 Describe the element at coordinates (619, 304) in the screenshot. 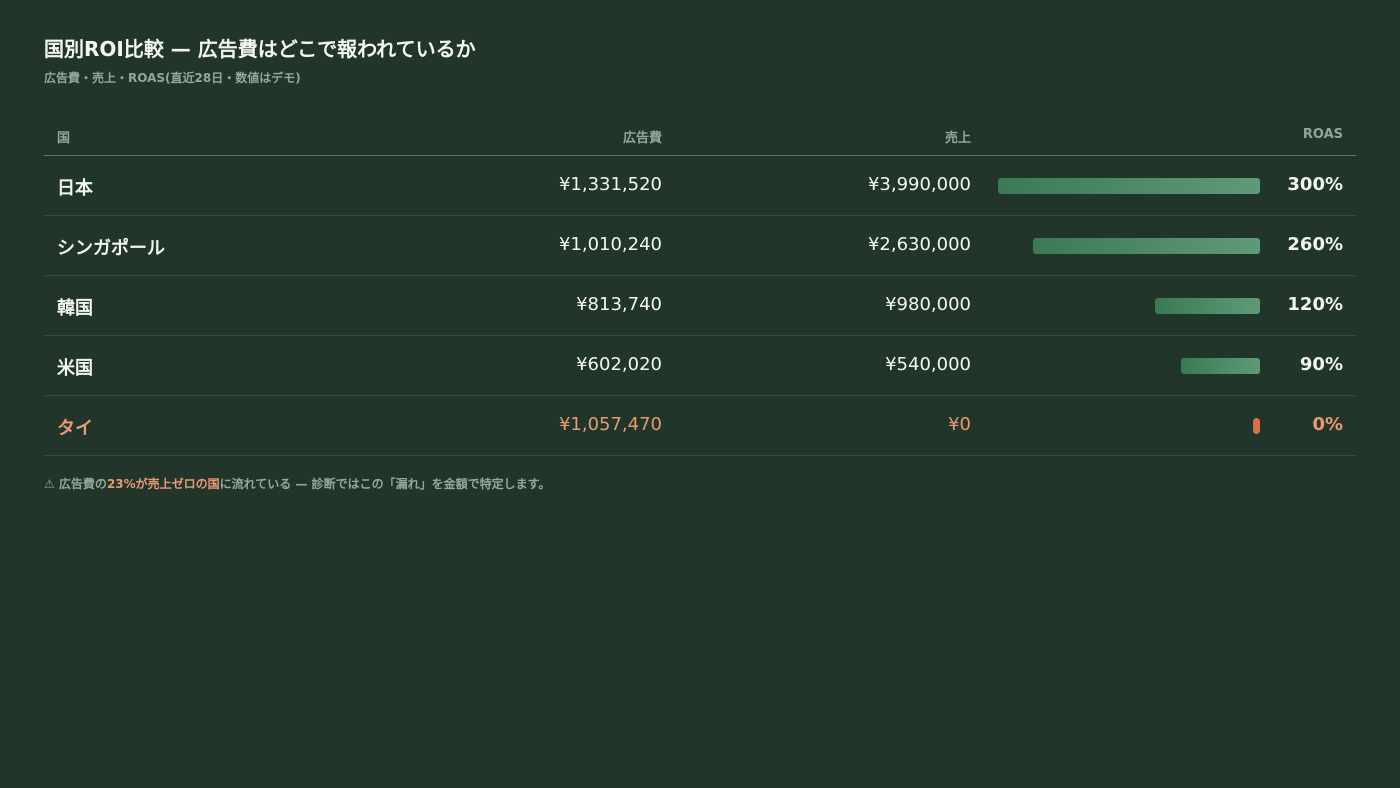

I see `spend-cell: ¥813,740` at that location.